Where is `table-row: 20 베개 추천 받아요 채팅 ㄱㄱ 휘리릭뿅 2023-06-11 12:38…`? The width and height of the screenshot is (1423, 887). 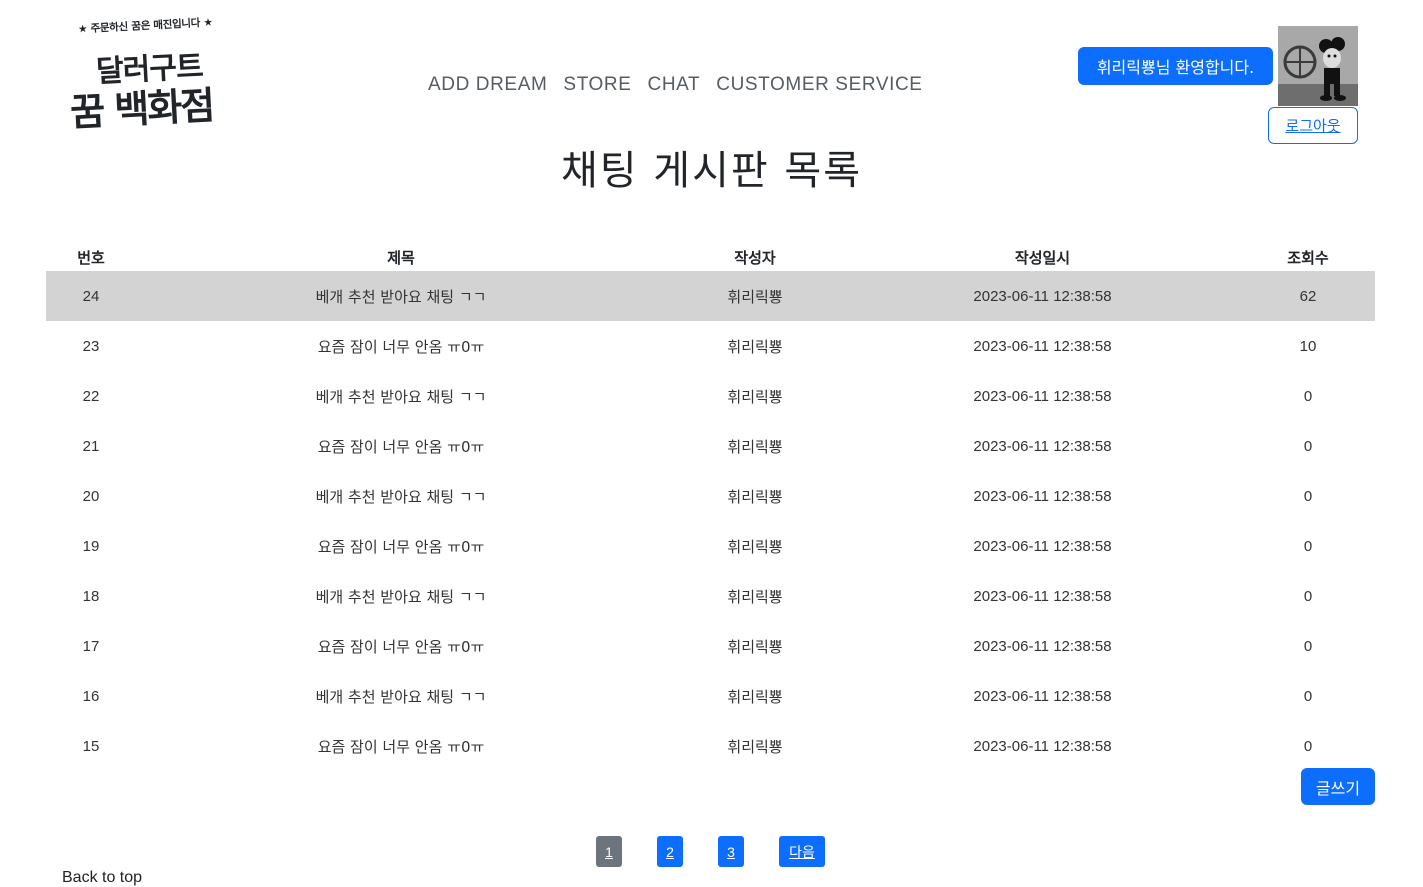 table-row: 20 베개 추천 받아요 채팅 ㄱㄱ 휘리릭뿅 2023-06-11 12:38… is located at coordinates (710, 496).